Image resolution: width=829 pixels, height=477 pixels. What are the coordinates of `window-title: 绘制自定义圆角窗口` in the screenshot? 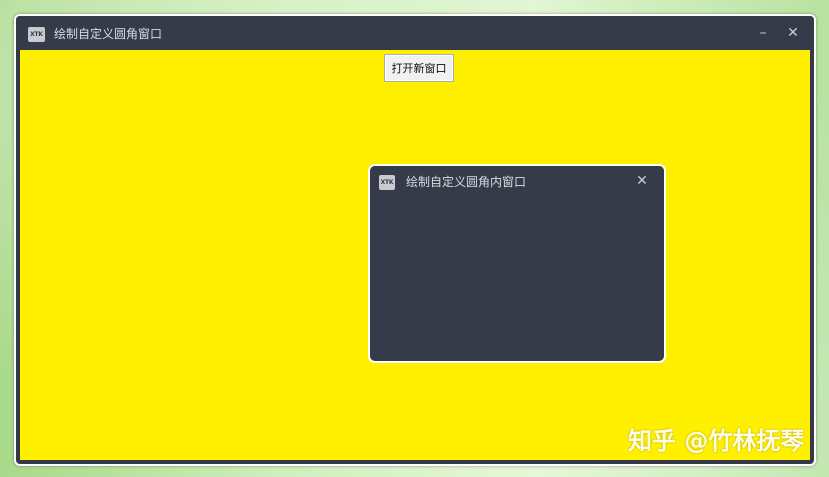 It's located at (108, 34).